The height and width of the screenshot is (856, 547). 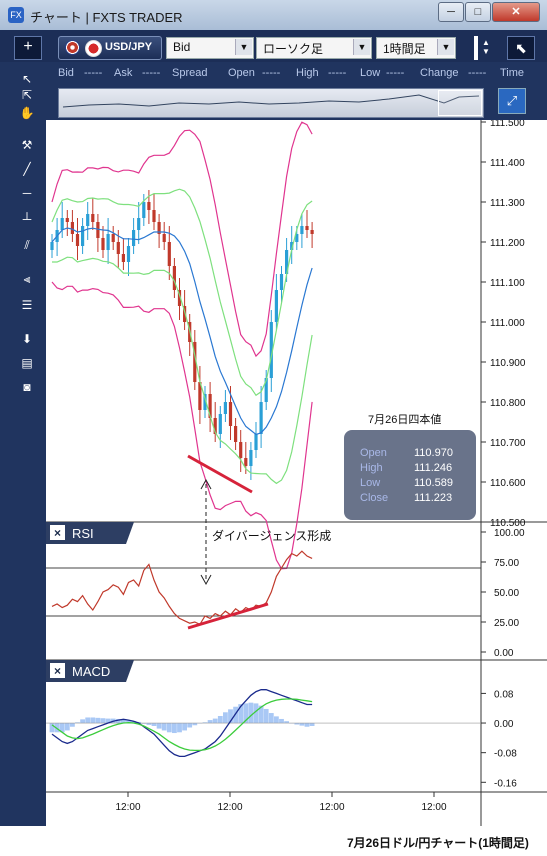 I want to click on quote-label-time: Time, so click(x=512, y=73).